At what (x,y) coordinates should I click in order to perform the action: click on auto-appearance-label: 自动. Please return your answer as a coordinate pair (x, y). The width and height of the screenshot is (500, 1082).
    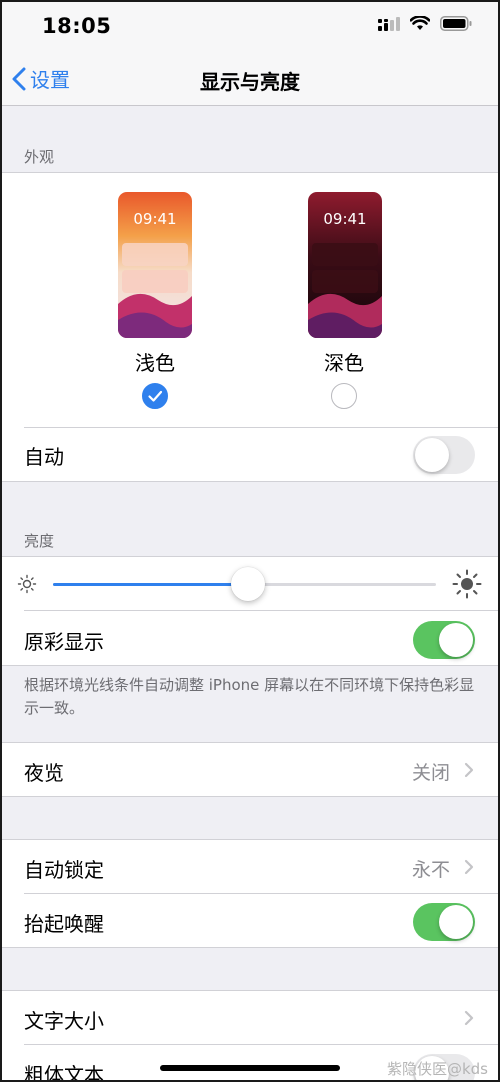
    Looking at the image, I should click on (44, 457).